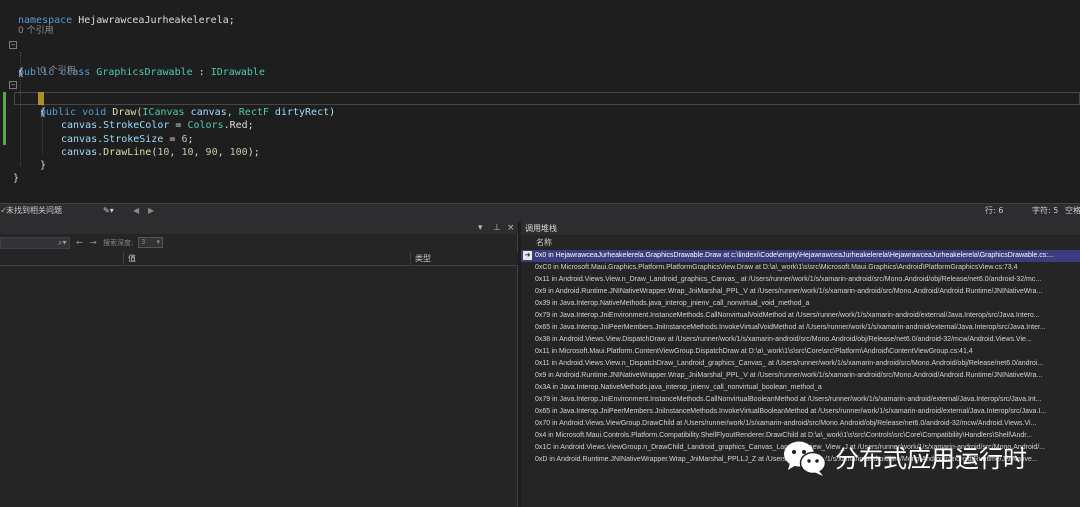  Describe the element at coordinates (201, 72) in the screenshot. I see `punctuation: :` at that location.